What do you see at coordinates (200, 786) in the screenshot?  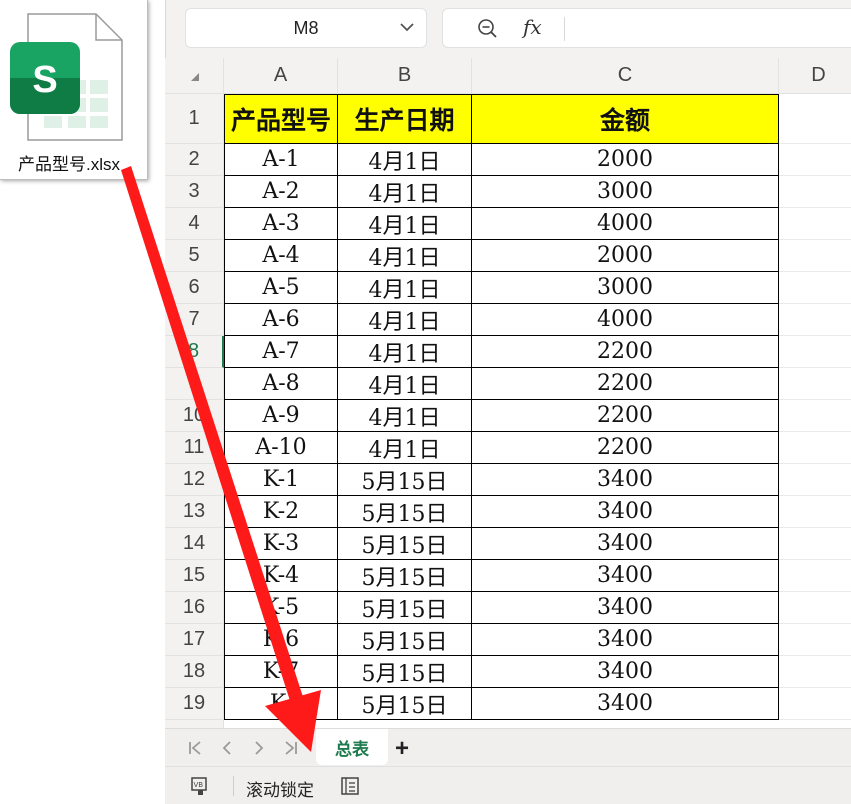 I see `macro-record-icon: VB` at bounding box center [200, 786].